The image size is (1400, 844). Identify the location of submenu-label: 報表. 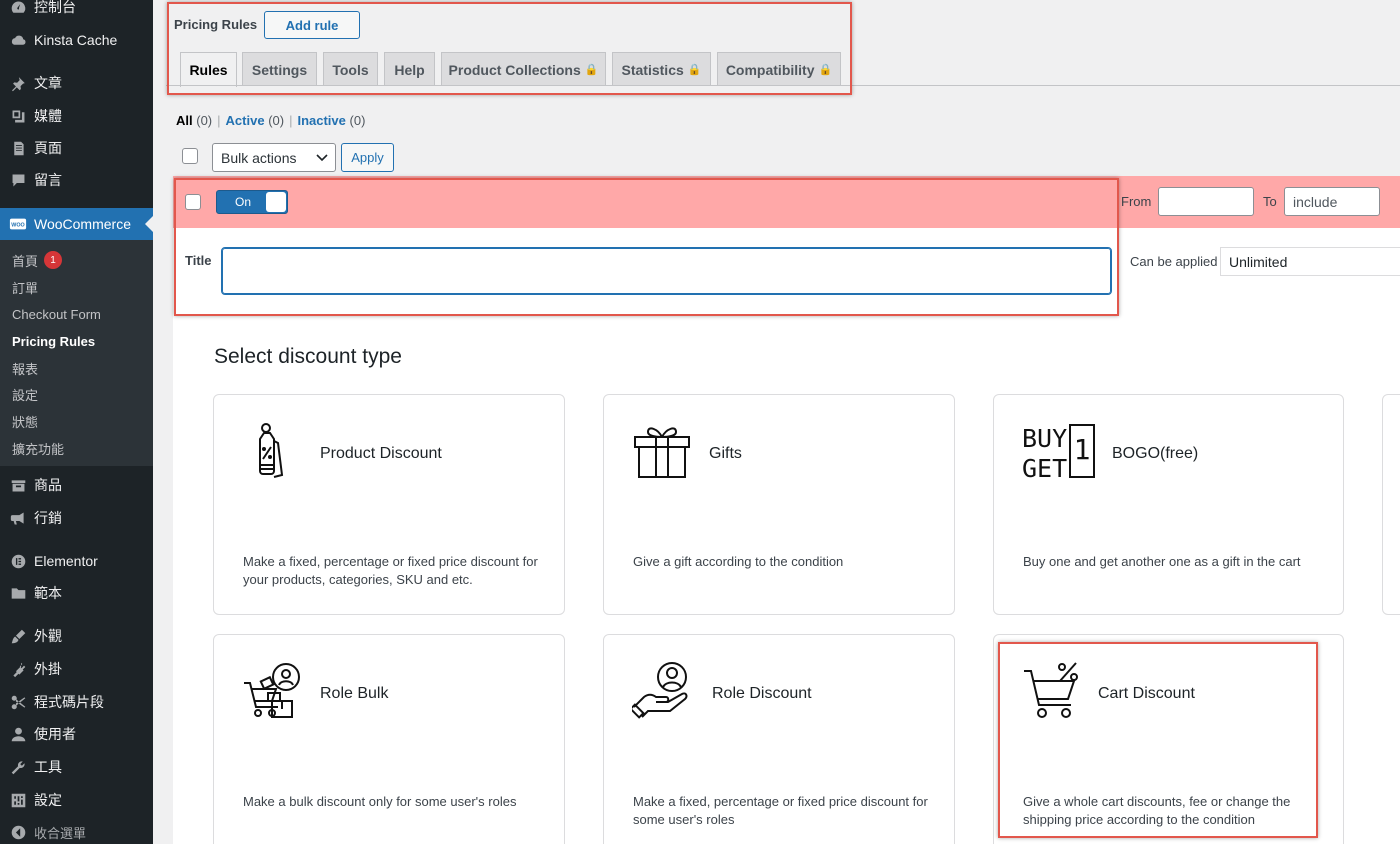
(25, 369).